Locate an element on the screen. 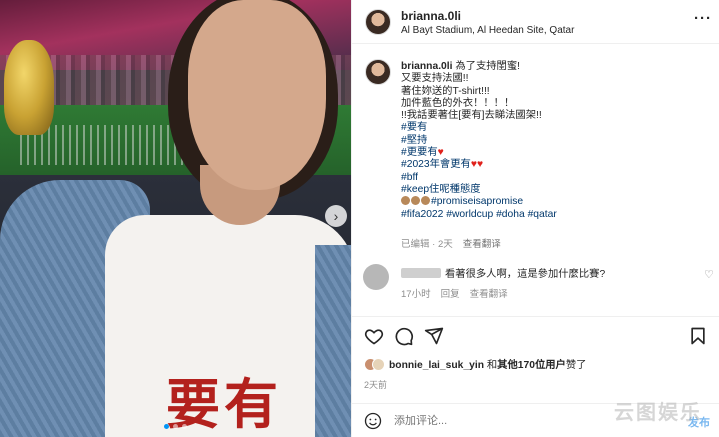 The width and height of the screenshot is (719, 437). likes-count: 其他170位用户 is located at coordinates (531, 365).